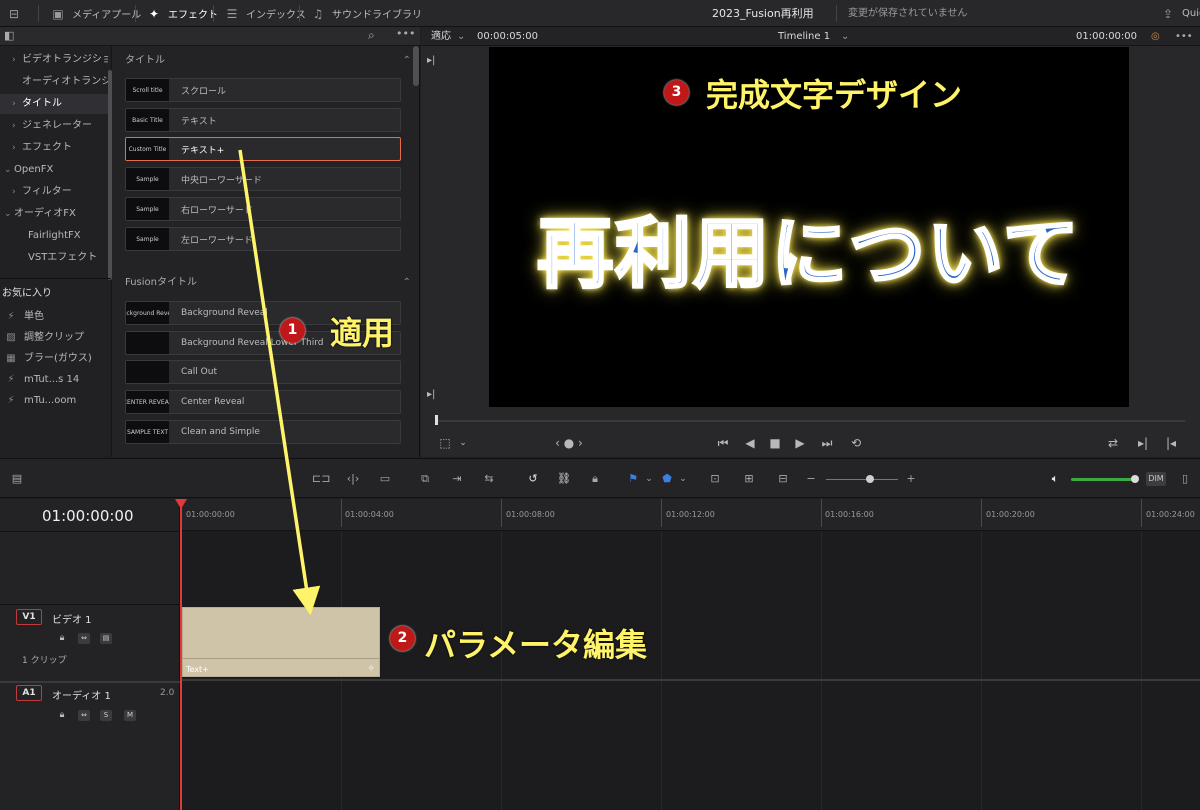 This screenshot has height=810, width=1200. I want to click on mark-in-icon: ▸|, so click(1143, 443).